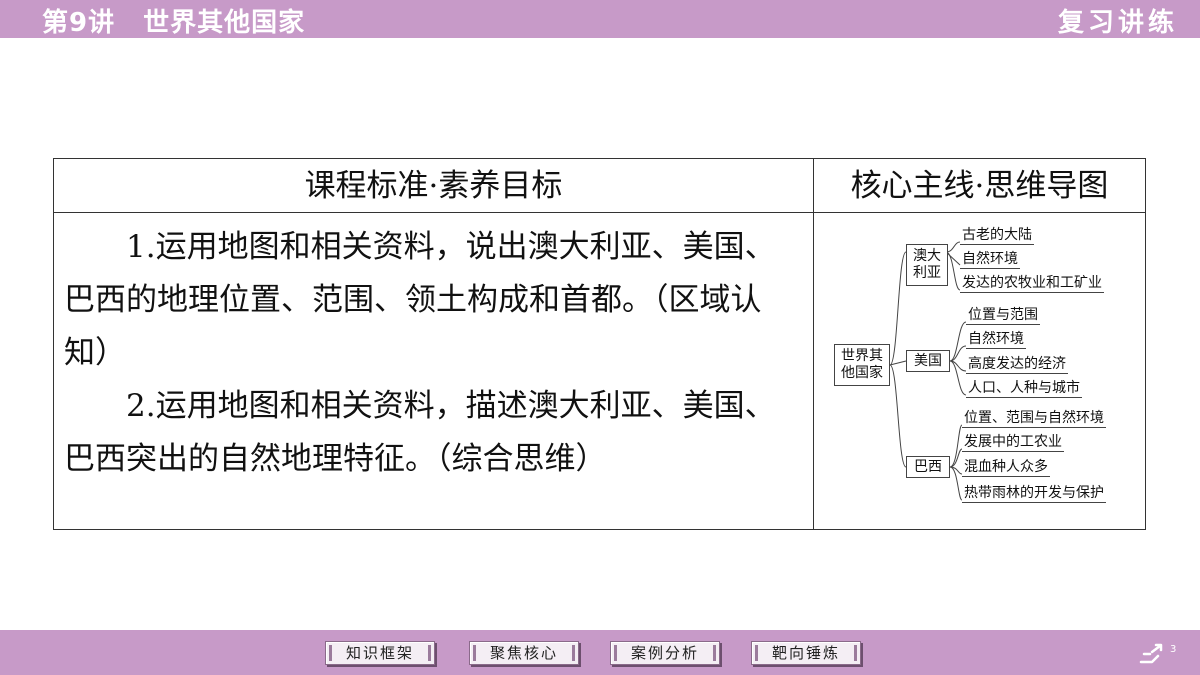 The image size is (1200, 675). What do you see at coordinates (997, 236) in the screenshot?
I see `mindmap-leaf: 古老的大陆` at bounding box center [997, 236].